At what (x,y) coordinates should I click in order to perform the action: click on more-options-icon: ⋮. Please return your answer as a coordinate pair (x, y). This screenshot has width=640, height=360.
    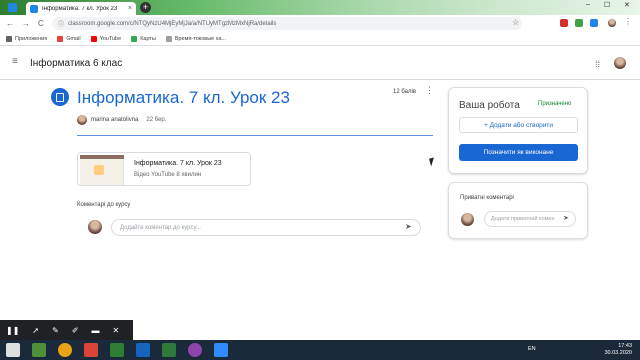
    Looking at the image, I should click on (429, 90).